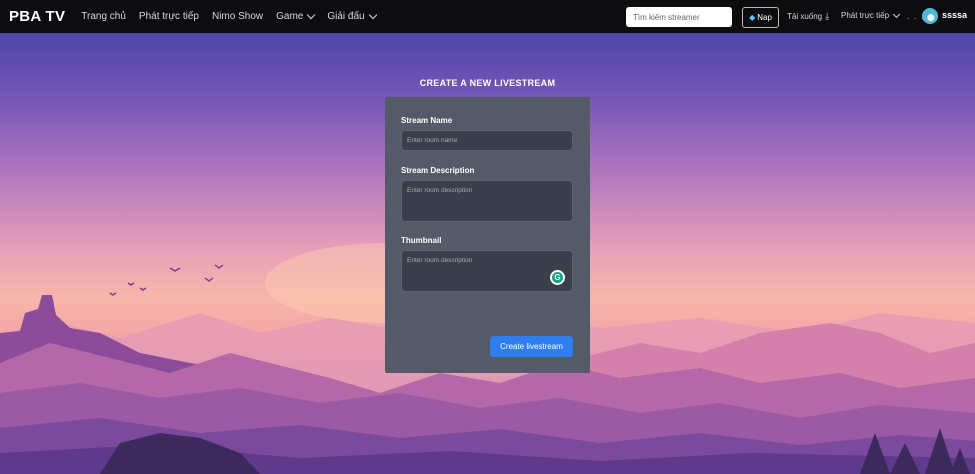 The width and height of the screenshot is (975, 474). Describe the element at coordinates (487, 201) in the screenshot. I see `stream-description-textarea` at that location.